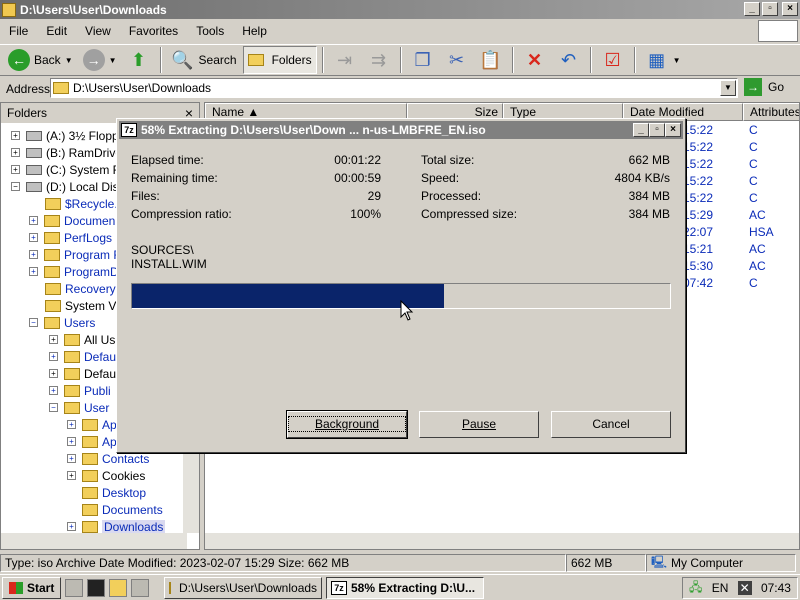  What do you see at coordinates (140, 587) in the screenshot?
I see `quicklaunch-desktop-icon` at bounding box center [140, 587].